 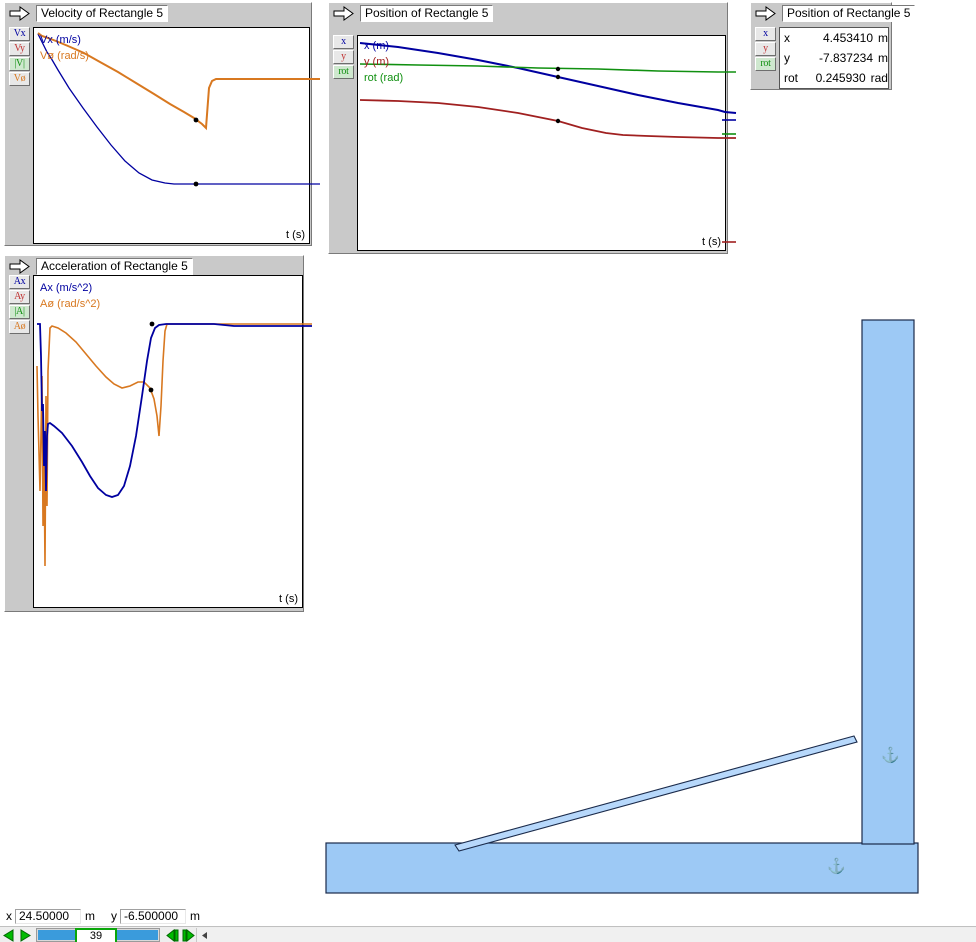 I want to click on acceleration-button-amag: |A|, so click(x=19, y=312).